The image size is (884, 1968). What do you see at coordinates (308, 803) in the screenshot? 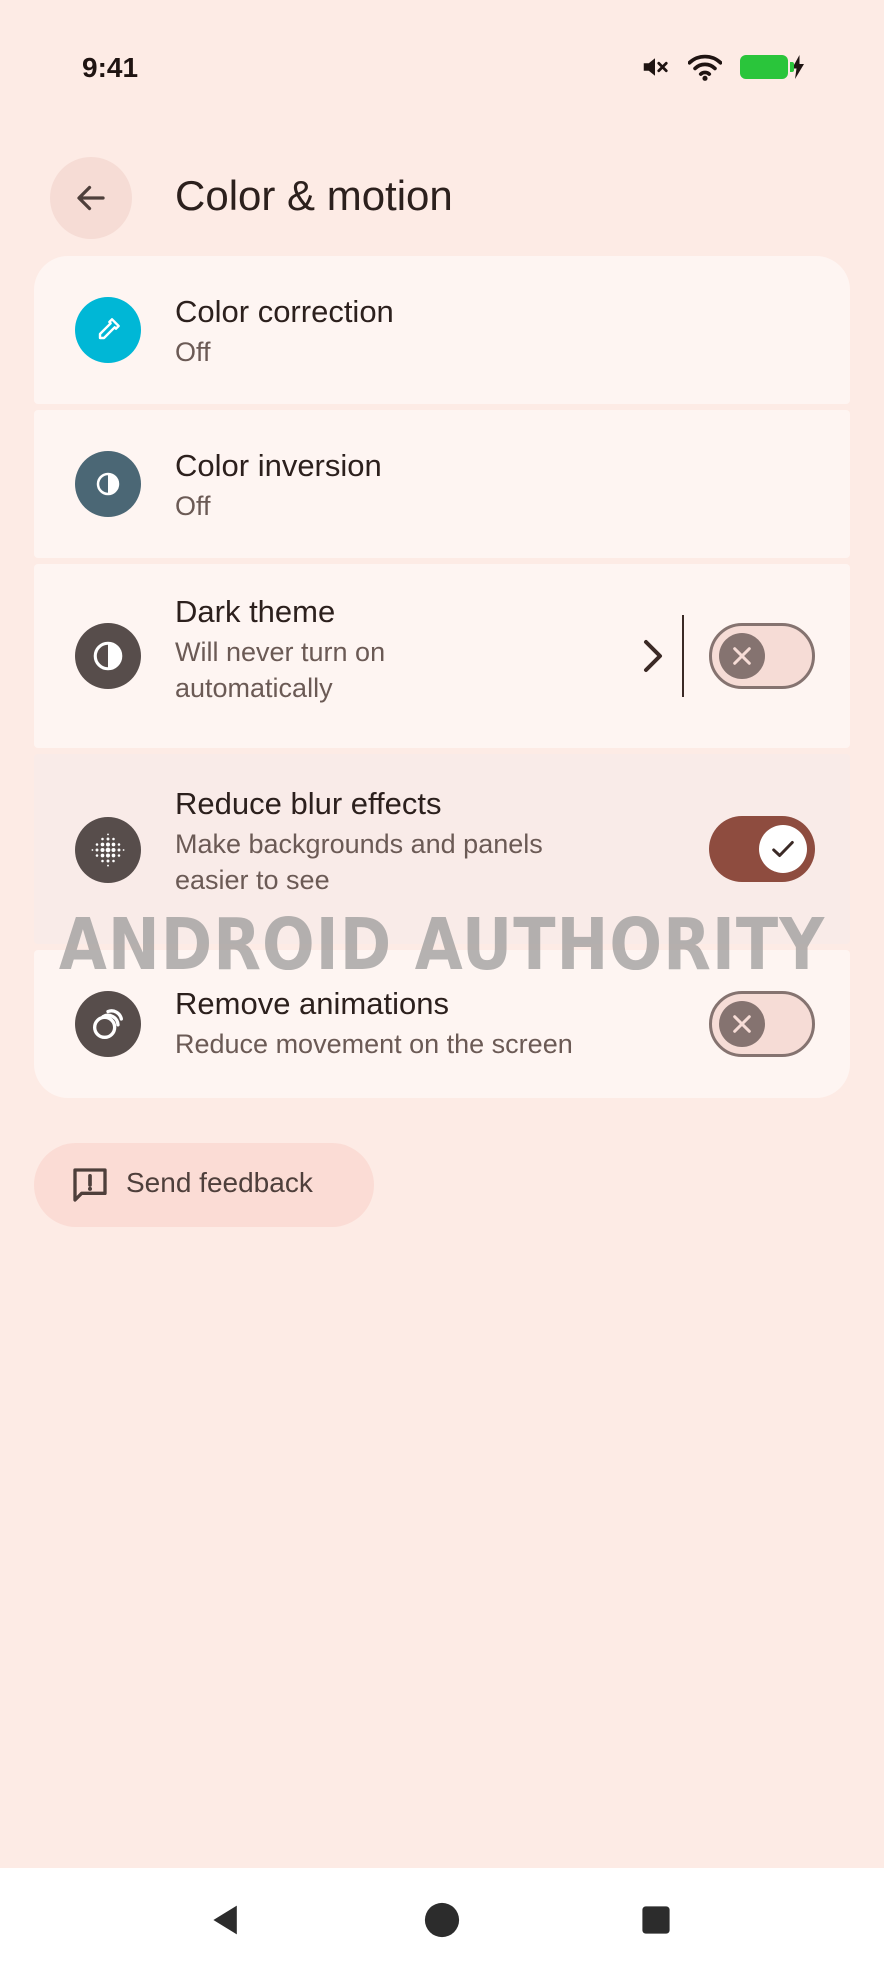
I see `setting-title: Reduce blur effects` at bounding box center [308, 803].